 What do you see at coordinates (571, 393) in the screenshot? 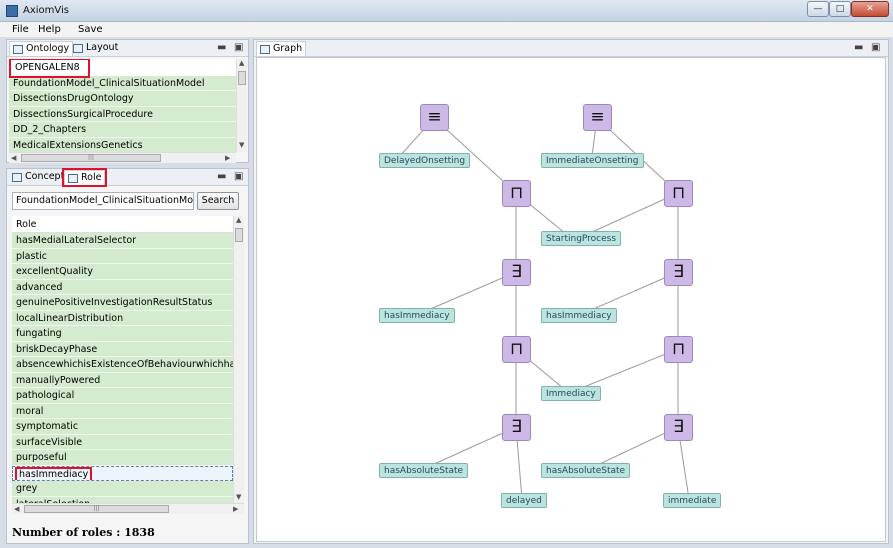
I see `concept-node: Immediacy` at bounding box center [571, 393].